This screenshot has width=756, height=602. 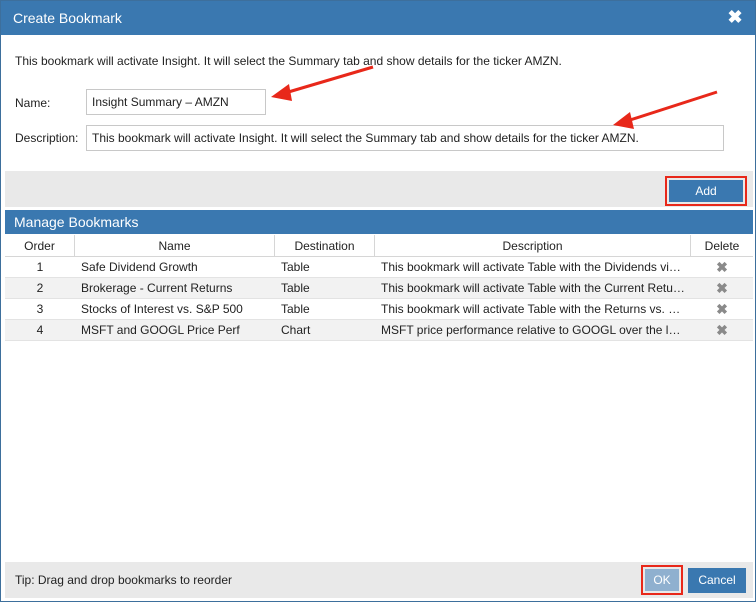 I want to click on column-header-delete: Delete, so click(x=722, y=246).